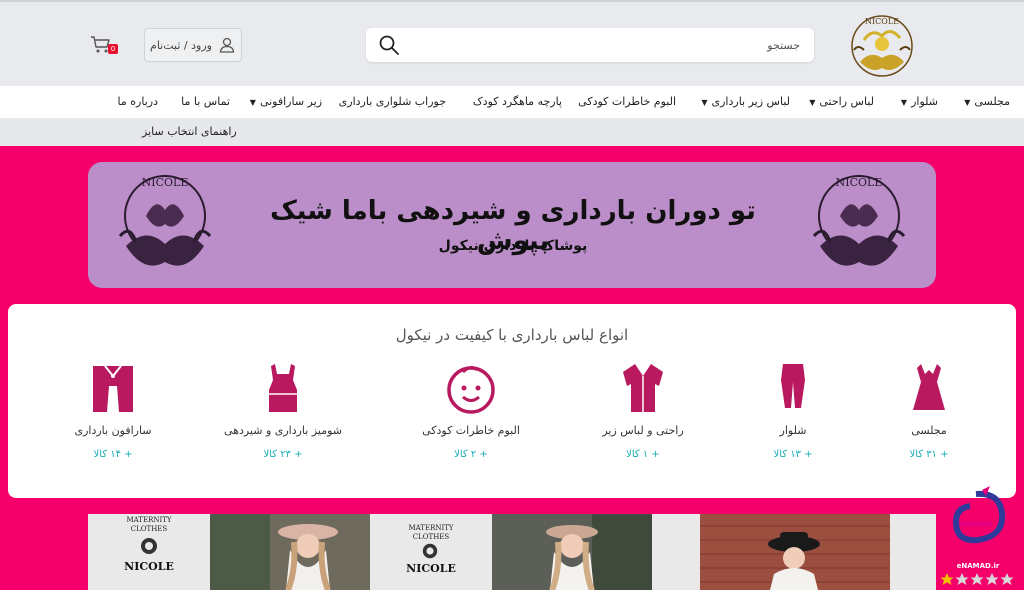  Describe the element at coordinates (512, 132) in the screenshot. I see `secondary-nav: راهنمای انتخاب سایز` at that location.